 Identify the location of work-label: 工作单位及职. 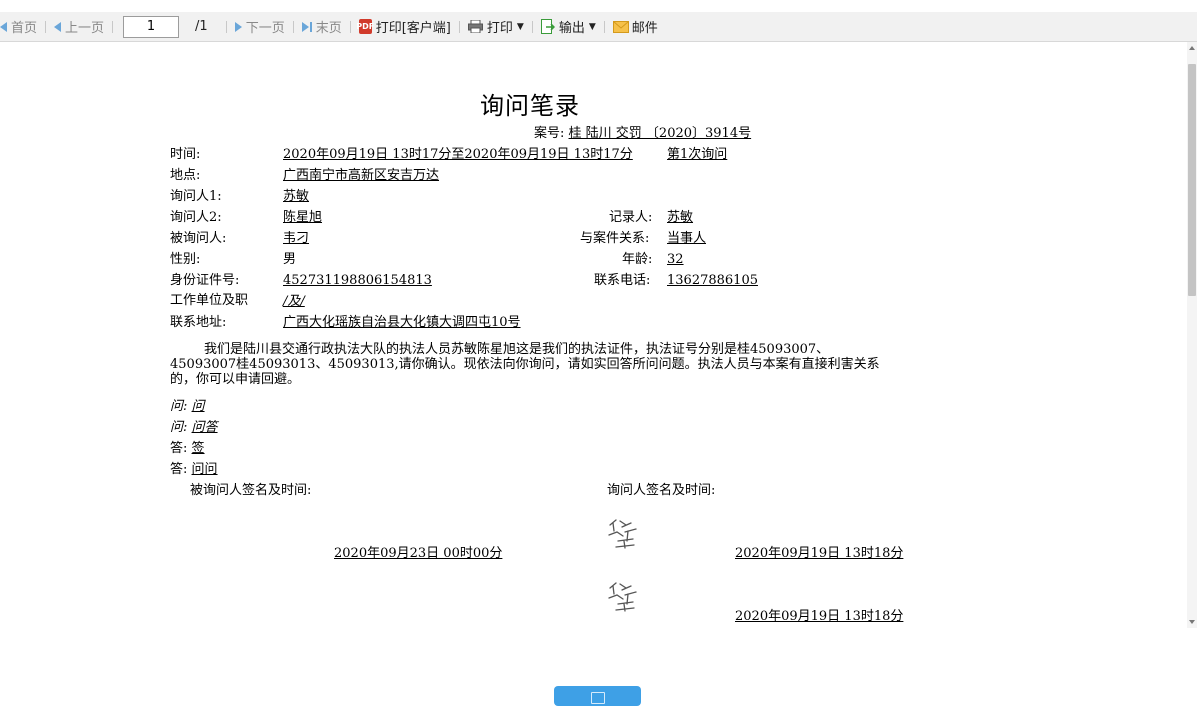
(209, 300).